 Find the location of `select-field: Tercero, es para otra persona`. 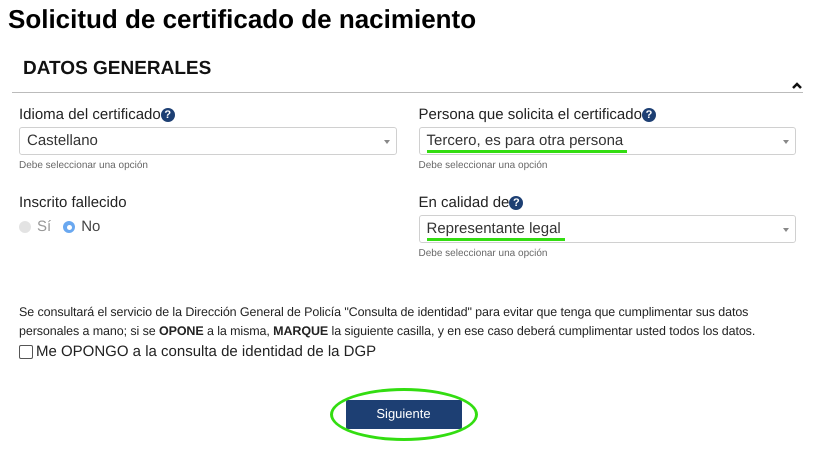

select-field: Tercero, es para otra persona is located at coordinates (607, 141).